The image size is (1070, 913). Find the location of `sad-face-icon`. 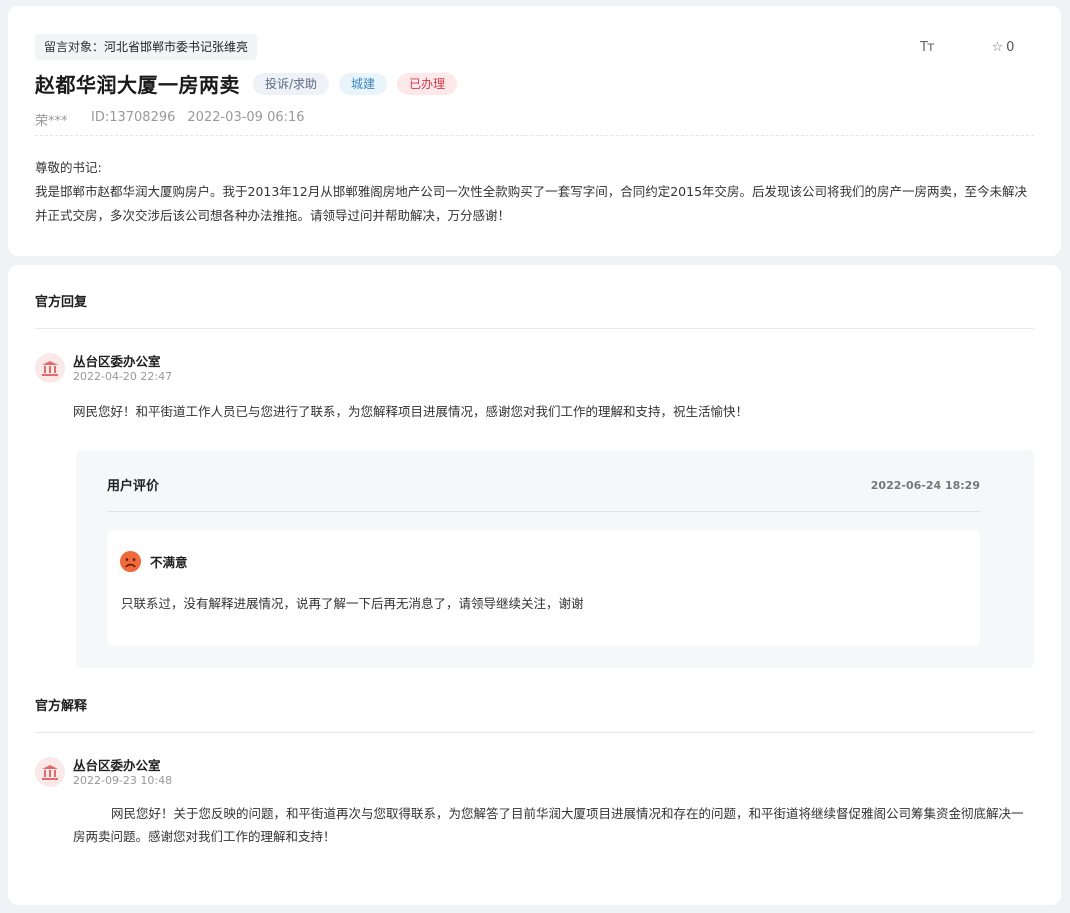

sad-face-icon is located at coordinates (130, 561).